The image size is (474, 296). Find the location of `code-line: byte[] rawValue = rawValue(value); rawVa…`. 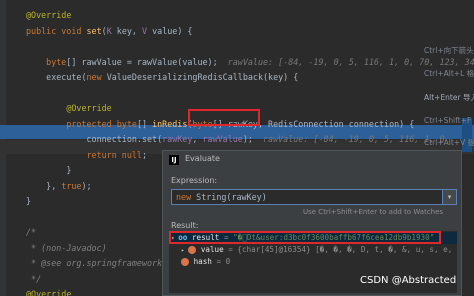

code-line: byte[] rawValue = rawValue(value); rawVa… is located at coordinates (250, 62).